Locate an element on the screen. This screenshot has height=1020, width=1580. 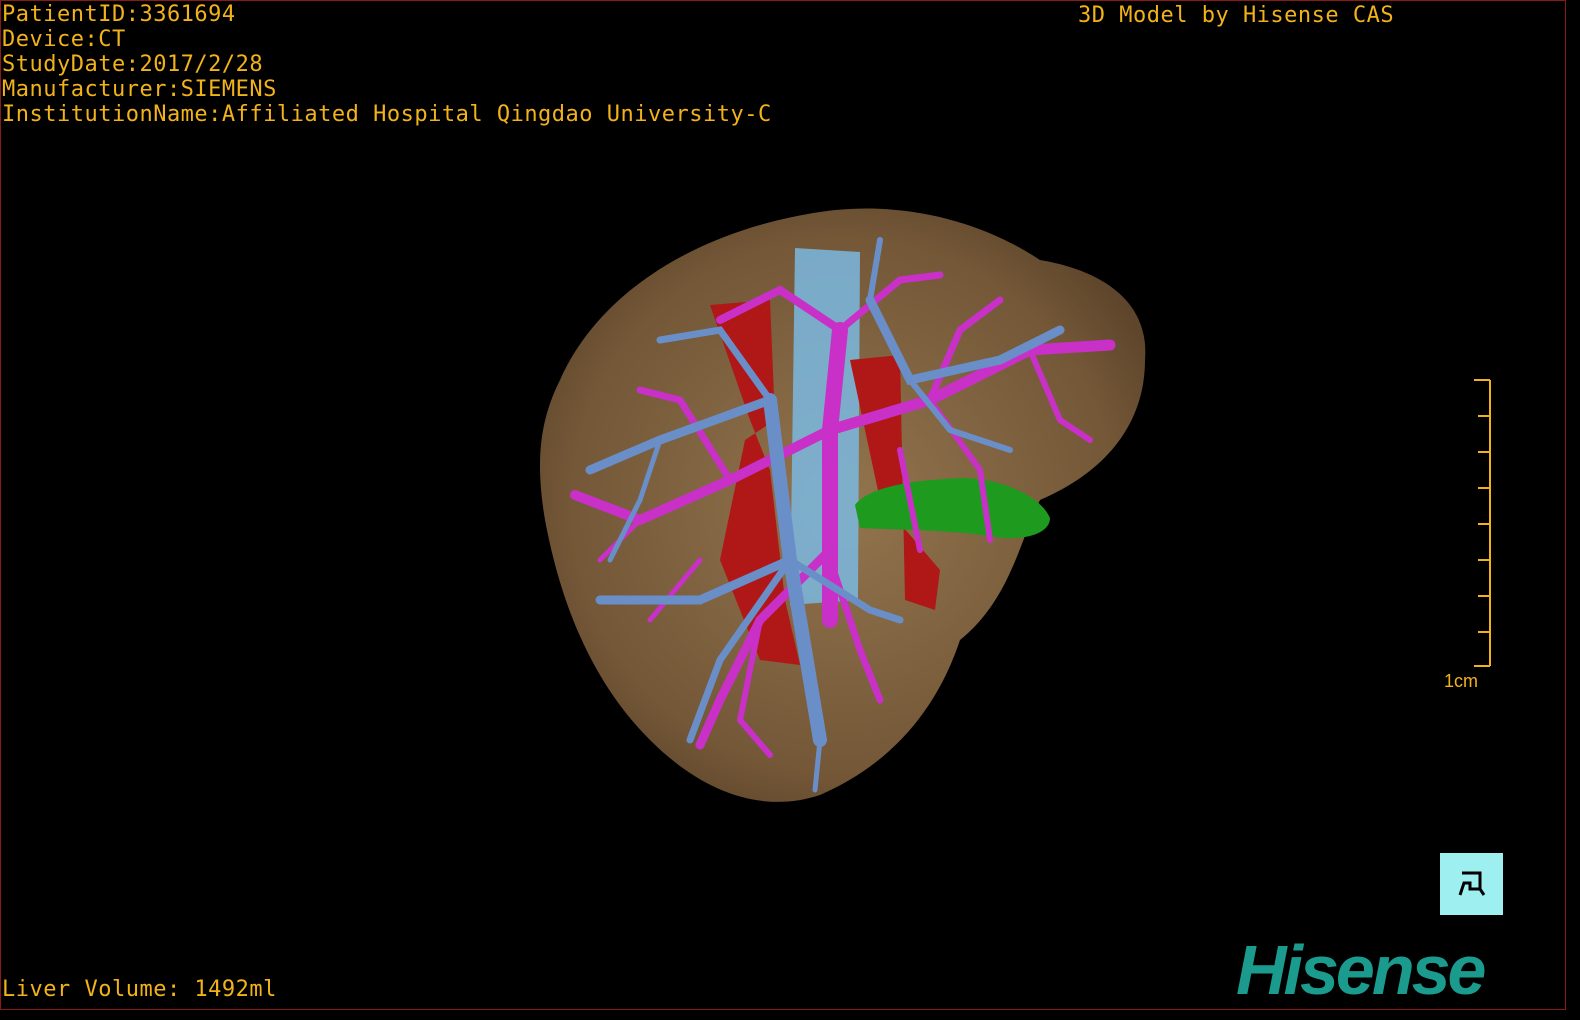
orientation-cube-button is located at coordinates (1471, 884).